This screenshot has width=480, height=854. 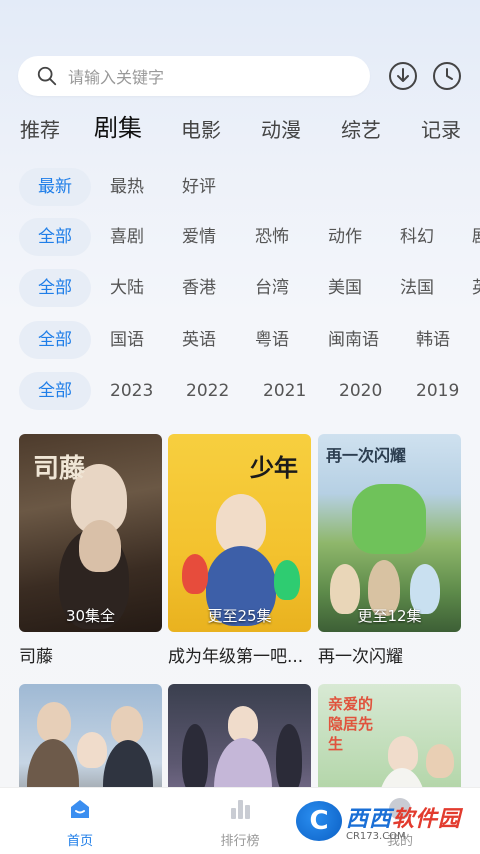 I want to click on download-icon, so click(x=403, y=76).